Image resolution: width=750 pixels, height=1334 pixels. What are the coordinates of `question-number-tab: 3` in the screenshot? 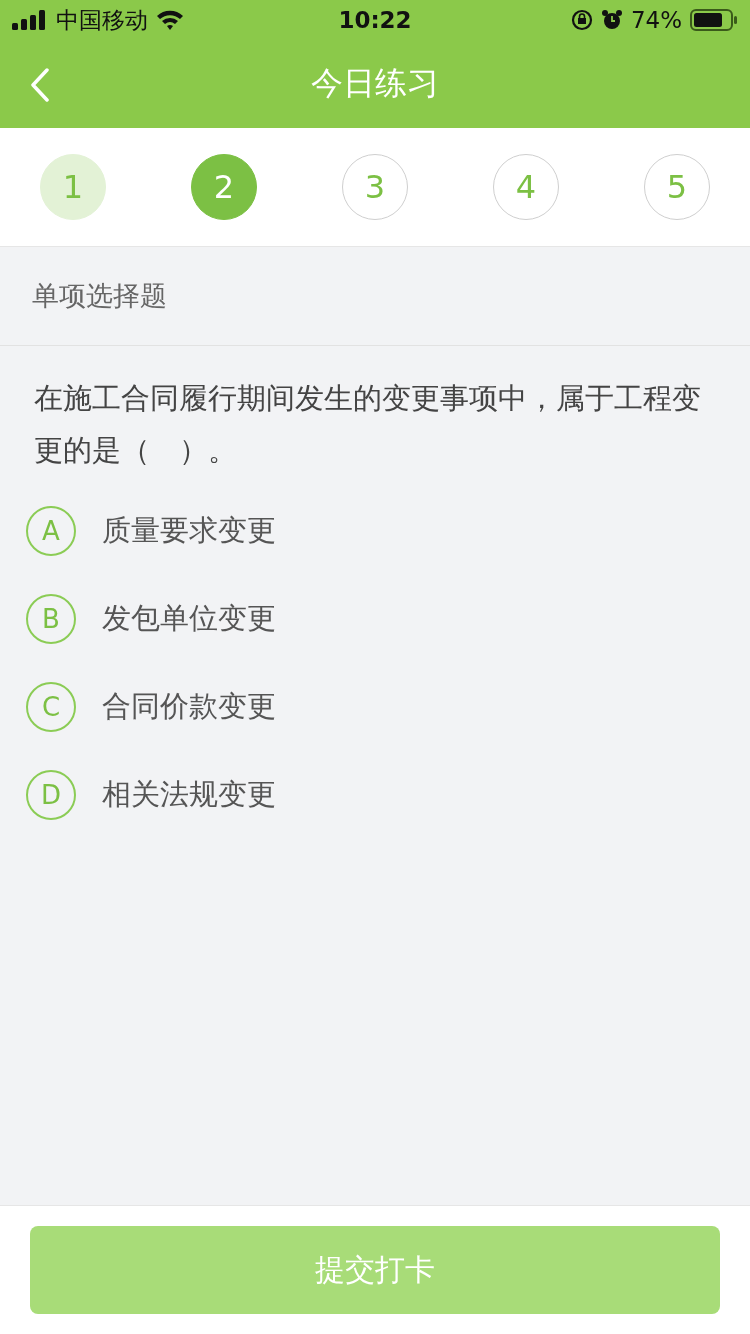 It's located at (375, 187).